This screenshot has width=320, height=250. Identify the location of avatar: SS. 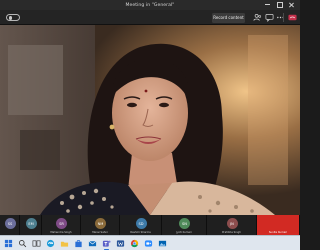
(10, 223).